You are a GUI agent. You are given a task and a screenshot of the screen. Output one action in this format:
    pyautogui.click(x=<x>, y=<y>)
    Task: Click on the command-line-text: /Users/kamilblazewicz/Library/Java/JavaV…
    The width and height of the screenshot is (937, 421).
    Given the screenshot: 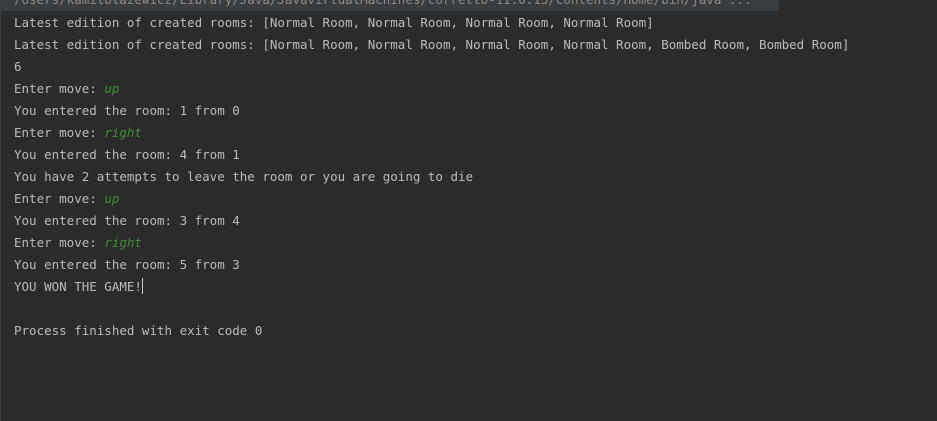 What is the action you would take?
    pyautogui.click(x=383, y=4)
    